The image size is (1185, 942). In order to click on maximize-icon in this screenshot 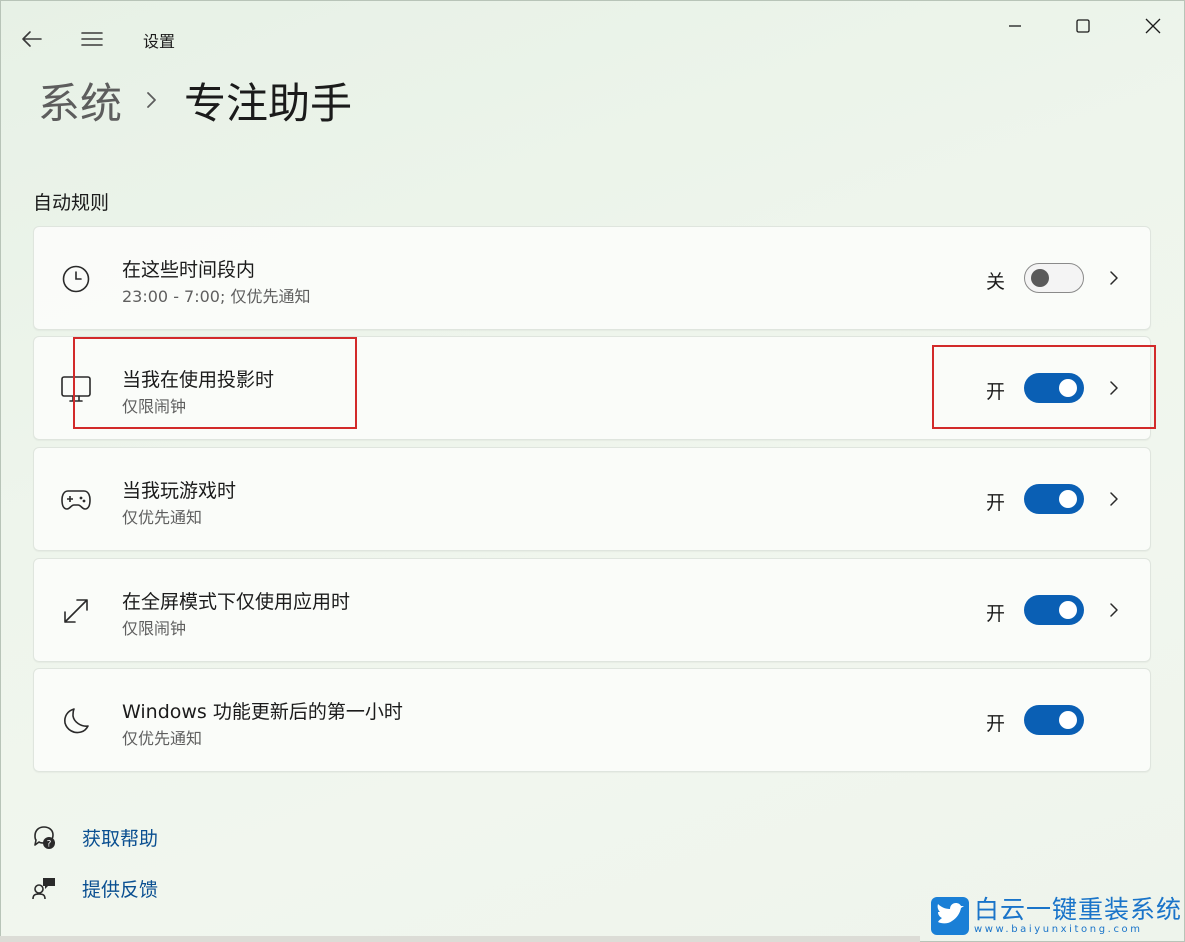, I will do `click(1083, 26)`.